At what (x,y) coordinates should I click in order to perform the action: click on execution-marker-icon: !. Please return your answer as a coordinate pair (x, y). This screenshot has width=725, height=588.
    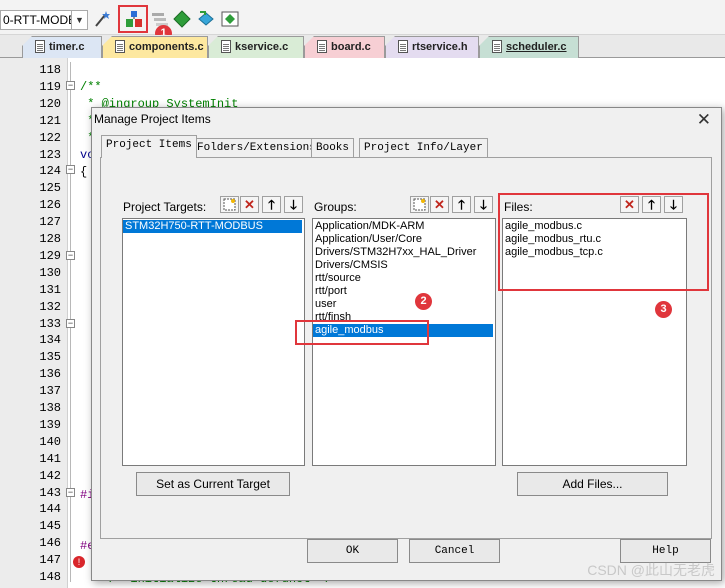
    Looking at the image, I should click on (79, 562).